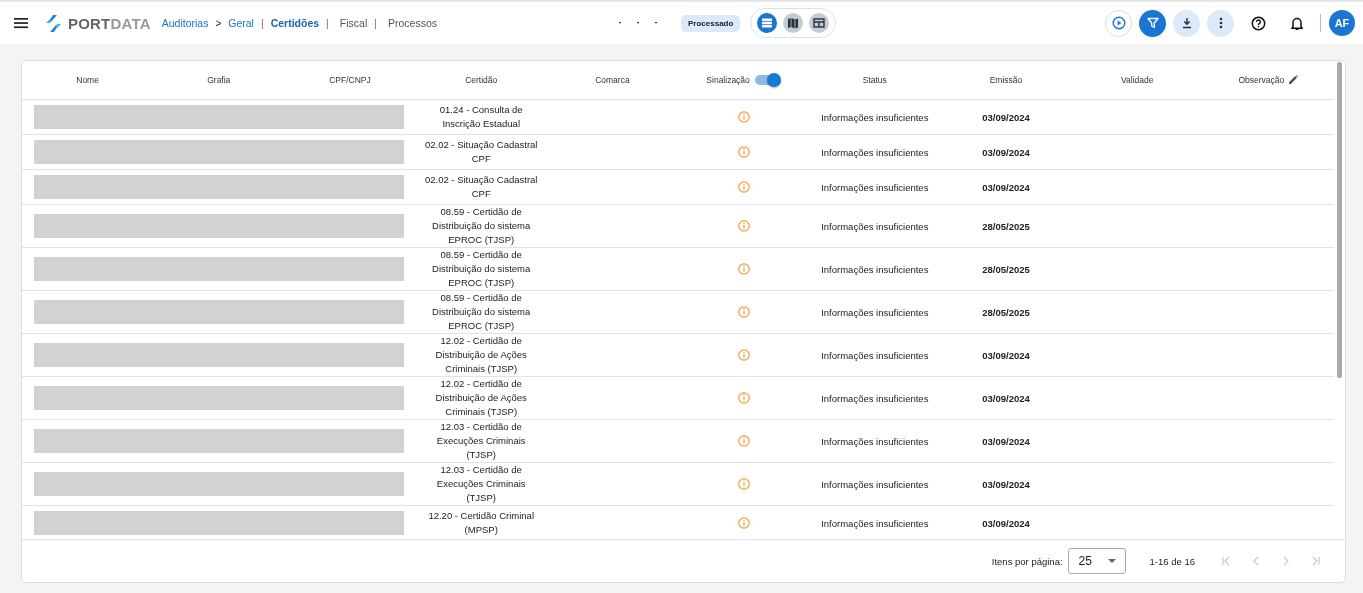  Describe the element at coordinates (711, 23) in the screenshot. I see `status-chip: Processado` at that location.